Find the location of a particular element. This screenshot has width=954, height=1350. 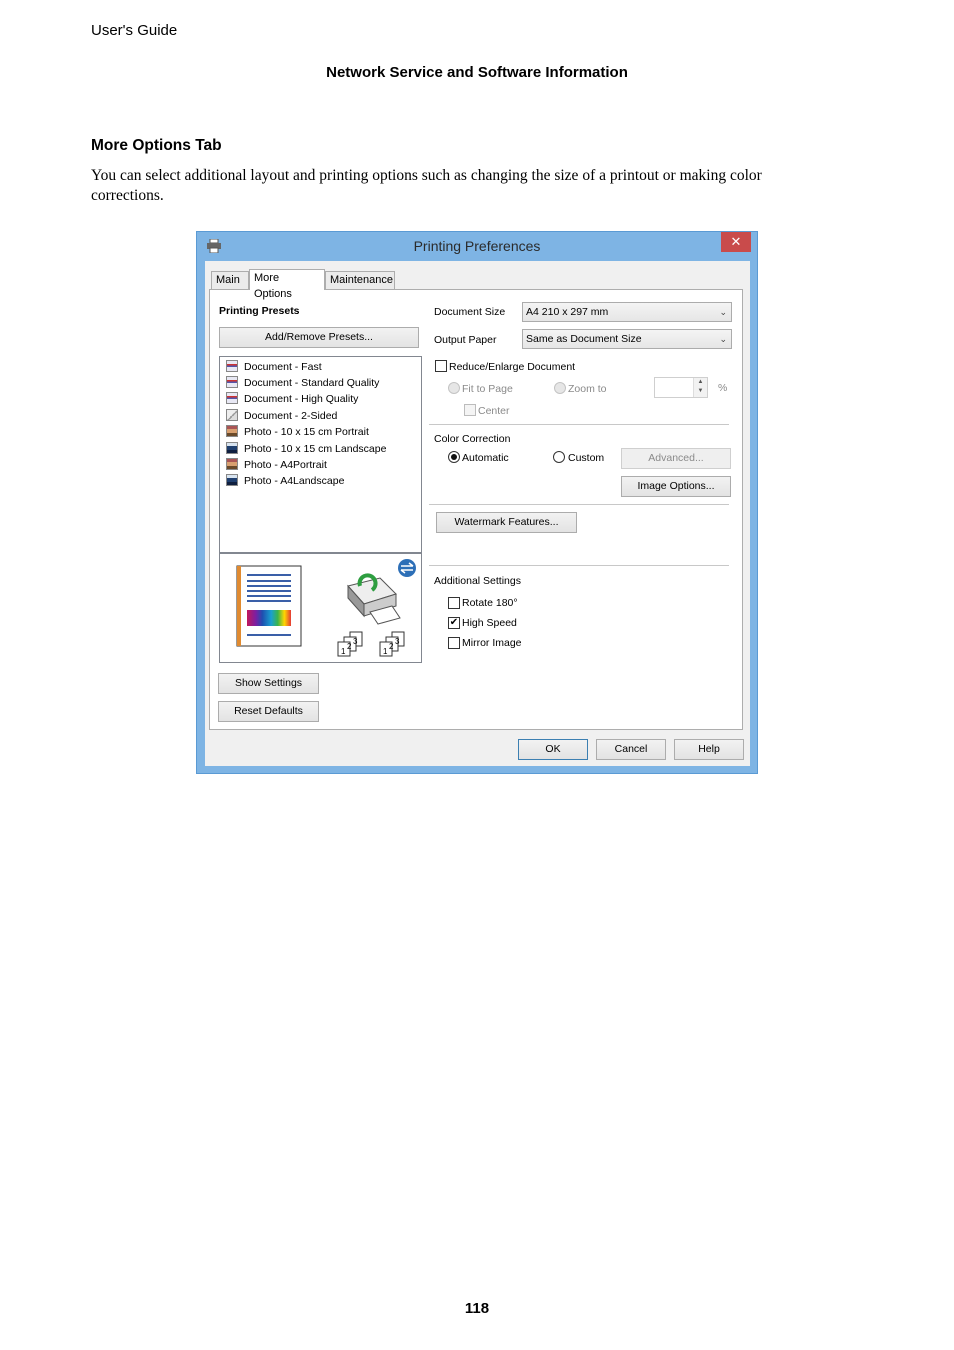

custom-label: Custom is located at coordinates (586, 458).